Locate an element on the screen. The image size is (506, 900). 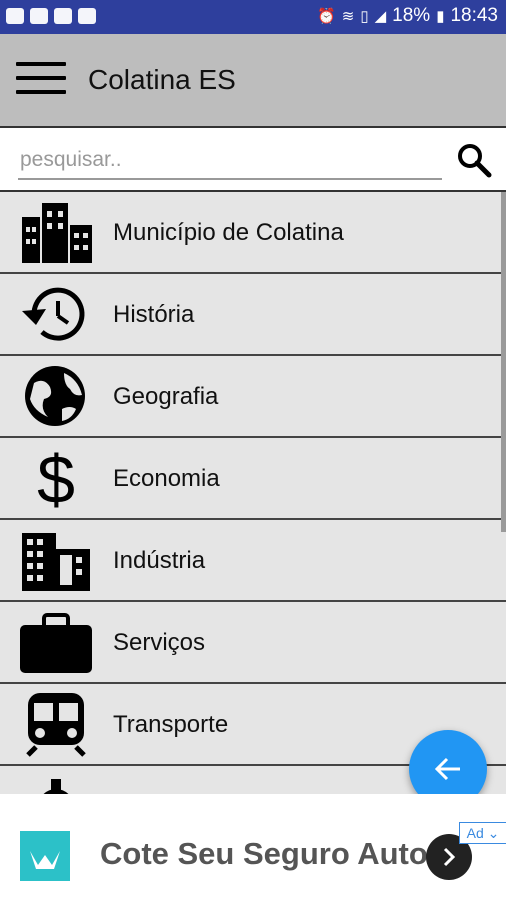
gear-icon is located at coordinates (56, 783).